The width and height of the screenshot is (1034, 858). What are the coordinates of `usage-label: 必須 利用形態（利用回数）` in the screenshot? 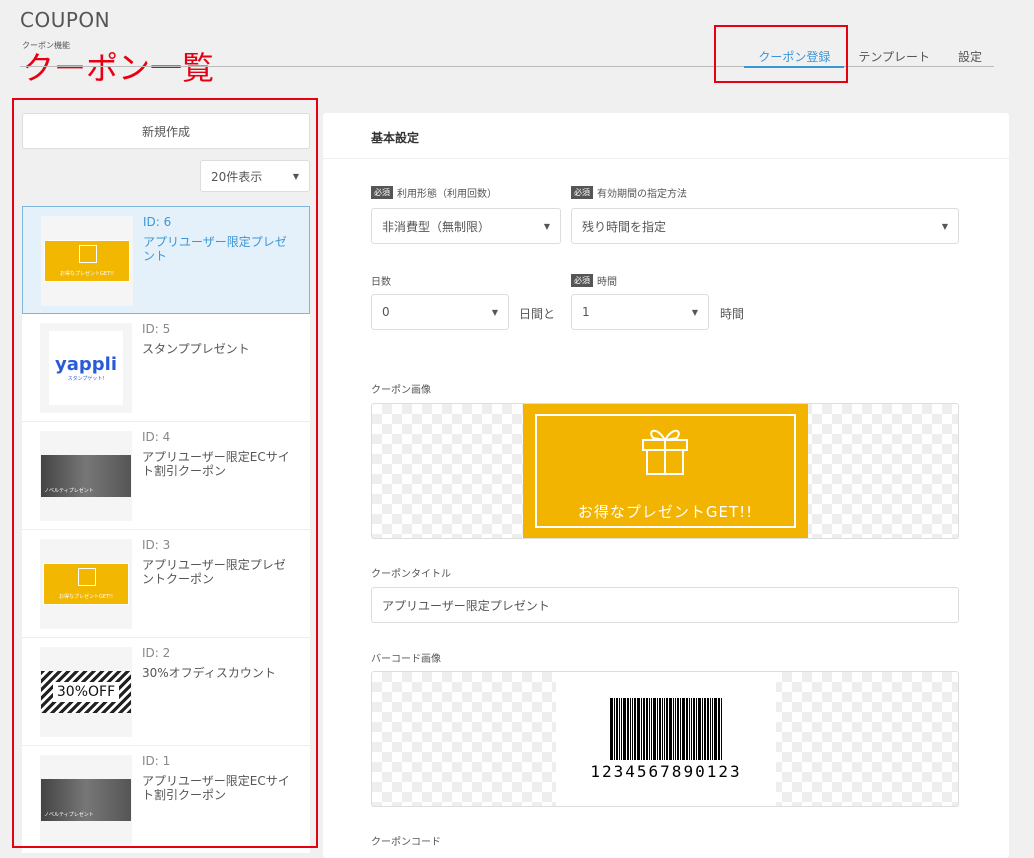 It's located at (434, 192).